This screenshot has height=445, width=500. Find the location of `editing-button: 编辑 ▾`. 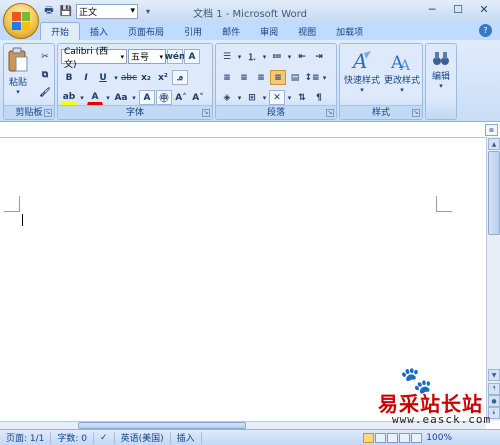

editing-button: 编辑 ▾ is located at coordinates (441, 69).